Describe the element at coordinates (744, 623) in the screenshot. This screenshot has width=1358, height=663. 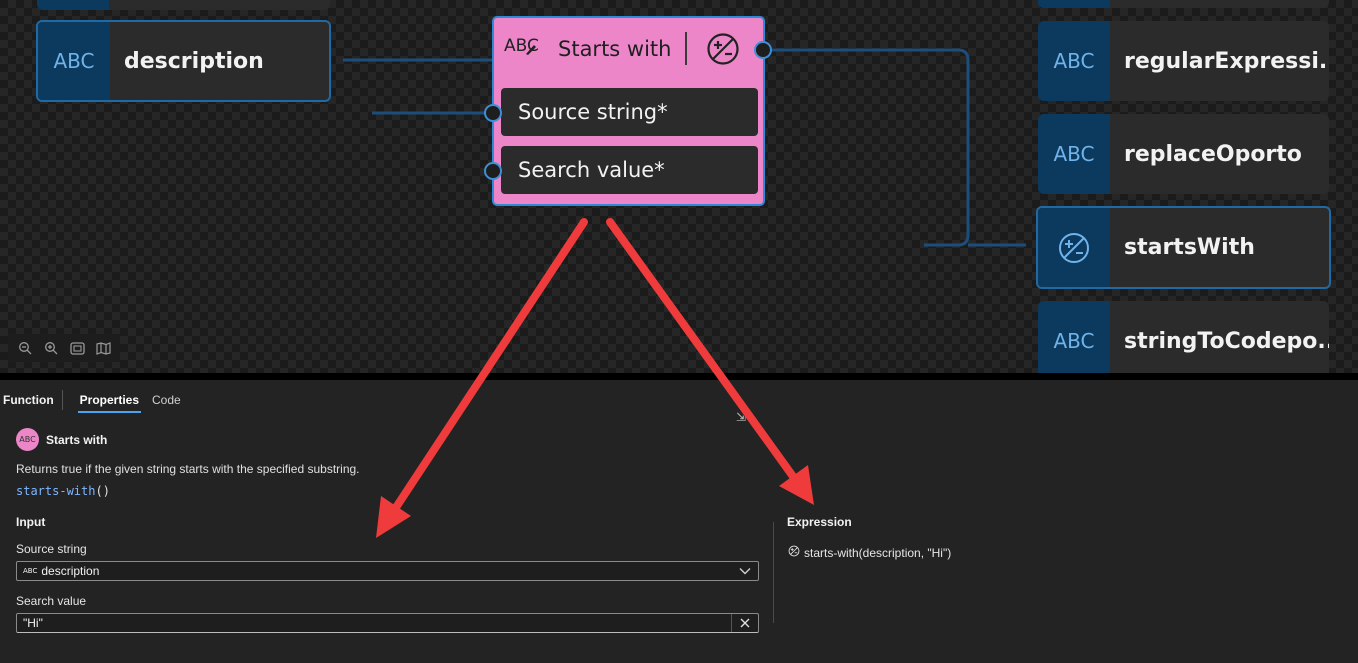
I see `clear-icon` at that location.